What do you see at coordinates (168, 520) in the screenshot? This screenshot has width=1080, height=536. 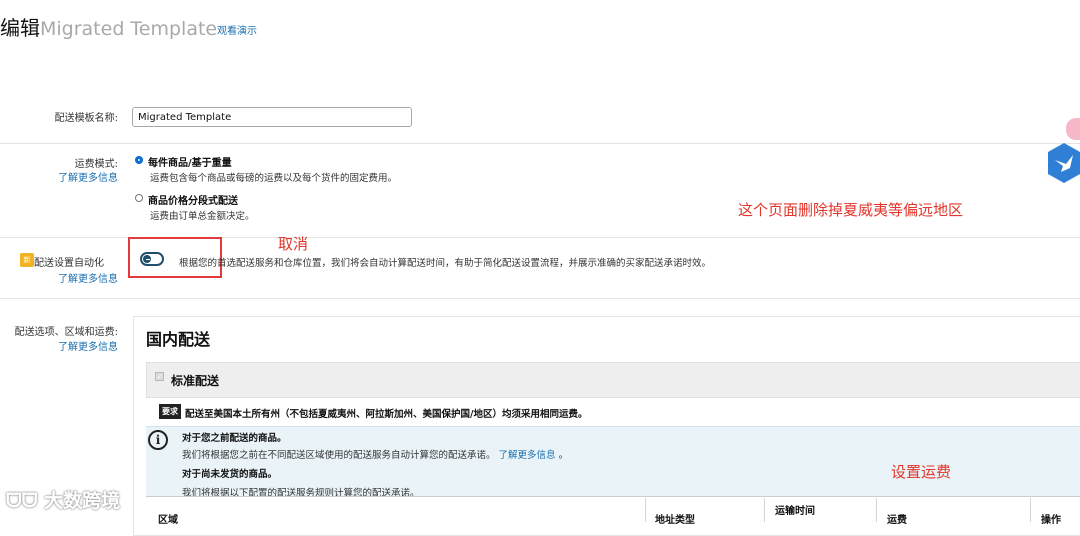 I see `col-region: 区域` at bounding box center [168, 520].